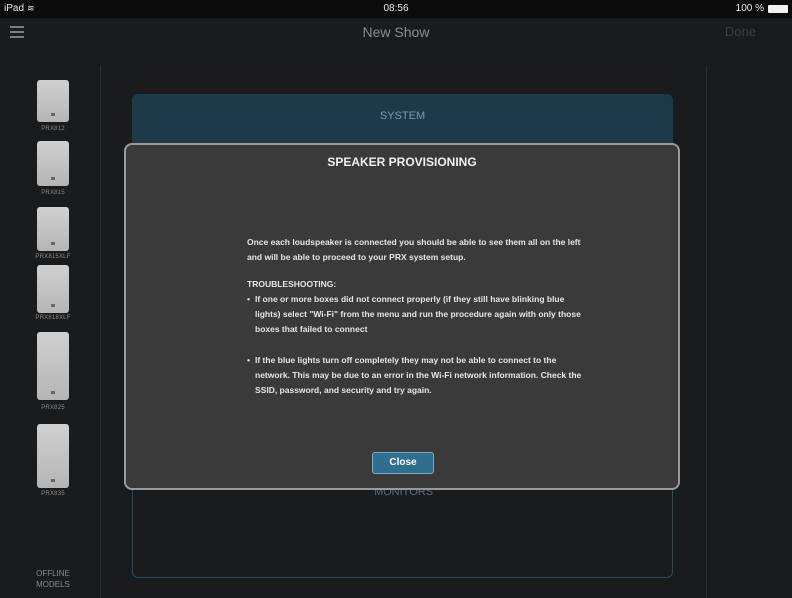  Describe the element at coordinates (53, 408) in the screenshot. I see `speaker-label: PRX825` at that location.